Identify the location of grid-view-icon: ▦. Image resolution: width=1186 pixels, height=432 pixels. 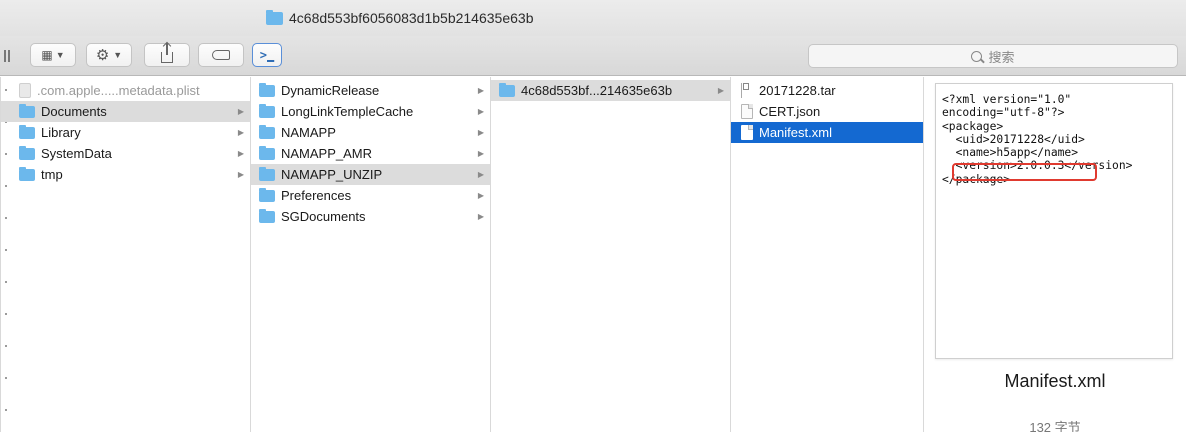
(46, 55).